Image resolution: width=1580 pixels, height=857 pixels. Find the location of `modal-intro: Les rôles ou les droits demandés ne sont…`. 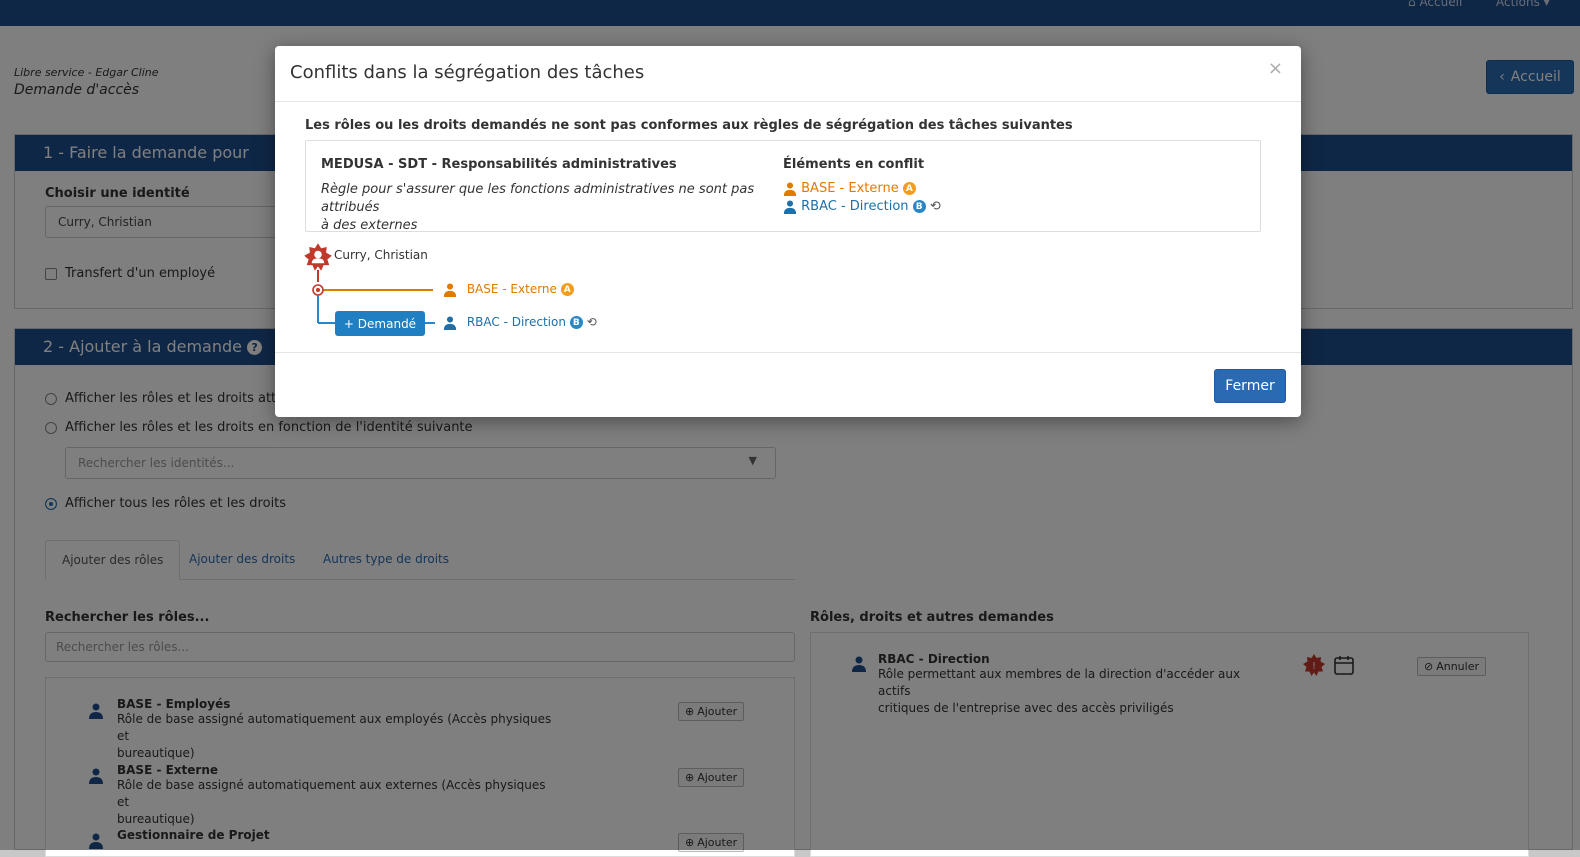

modal-intro: Les rôles ou les droits demandés ne sont… is located at coordinates (689, 125).